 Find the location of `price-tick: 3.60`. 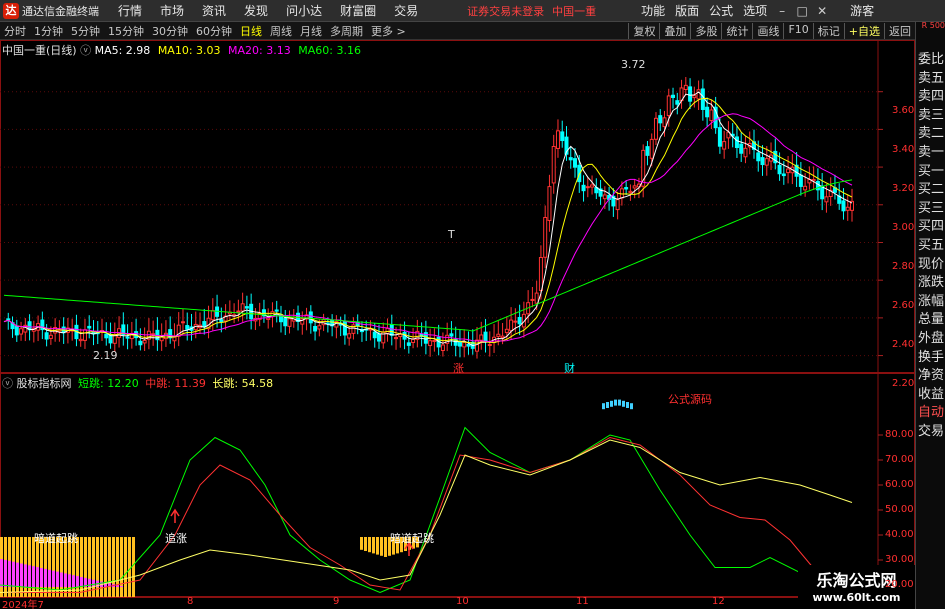

price-tick: 3.60 is located at coordinates (903, 110).